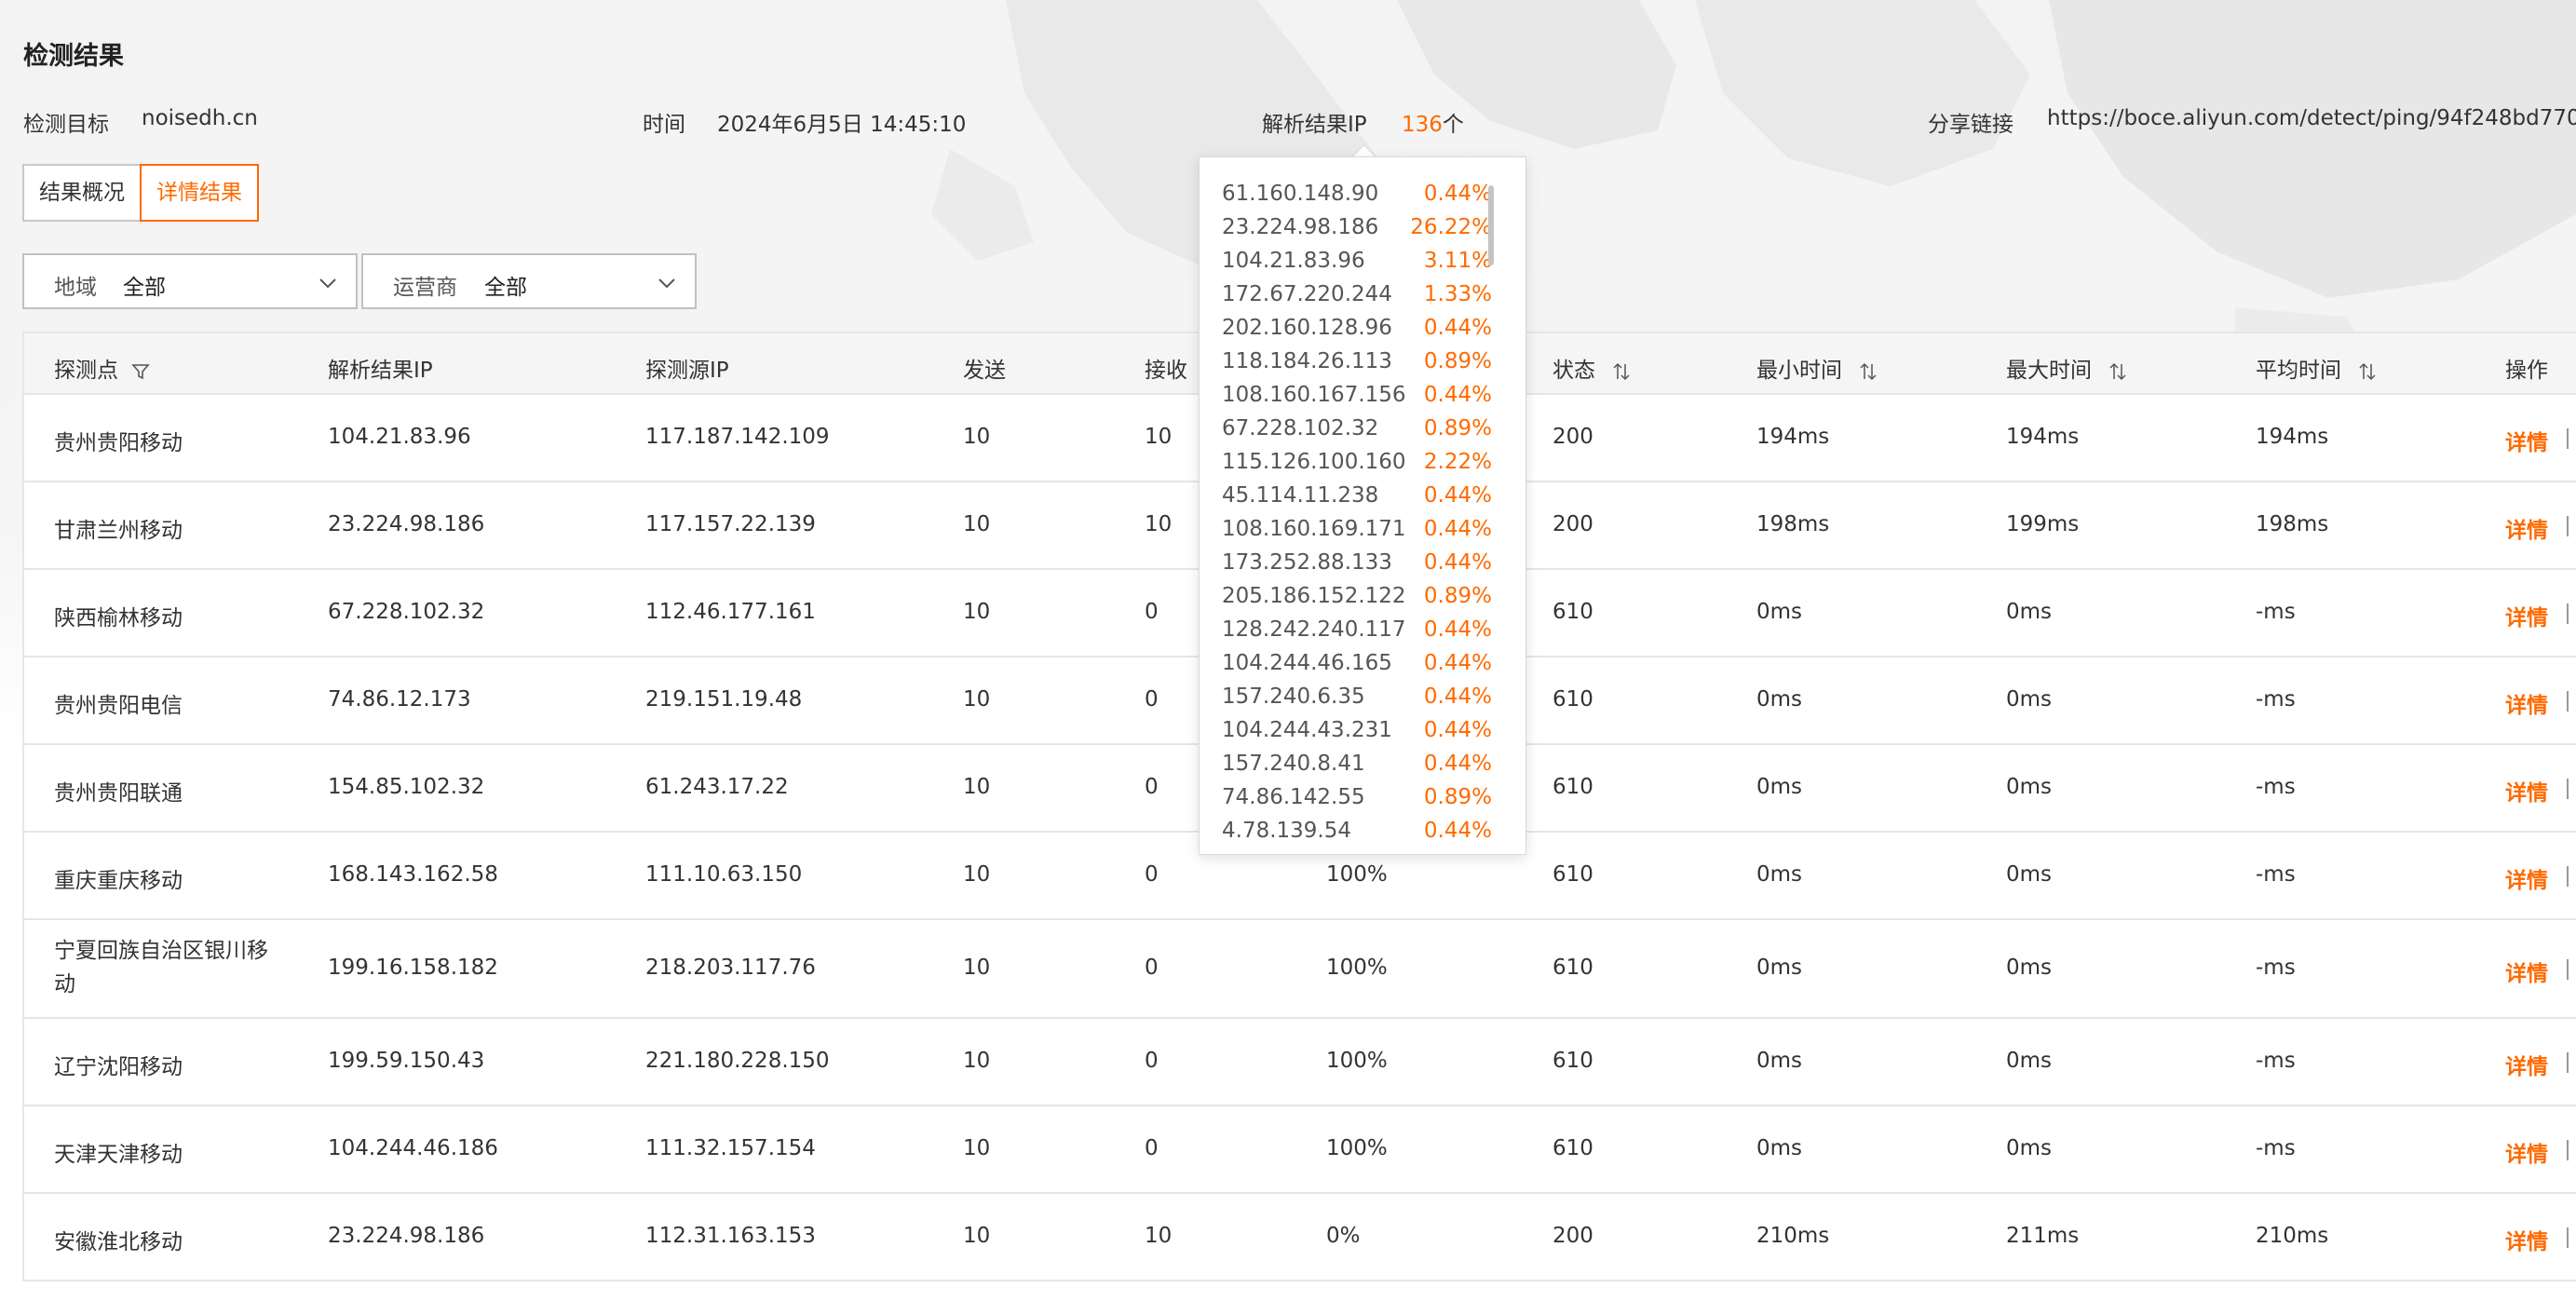  Describe the element at coordinates (1314, 125) in the screenshot. I see `resolved-ip-label: 解析结果IP` at that location.